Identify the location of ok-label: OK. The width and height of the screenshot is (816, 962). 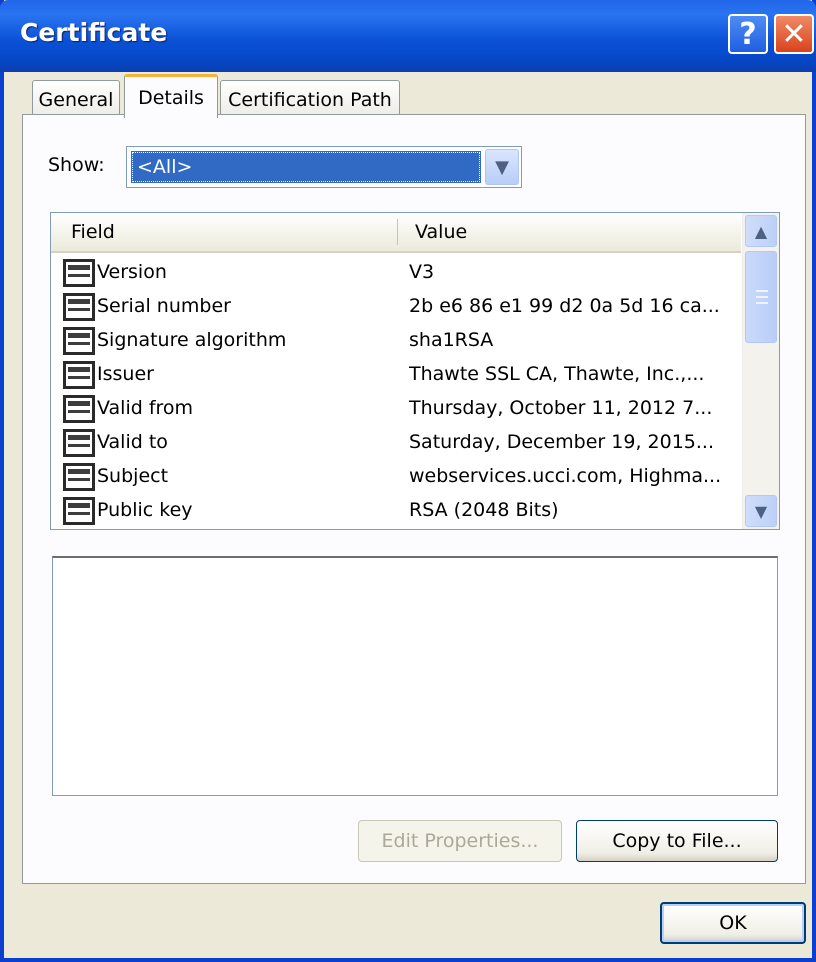
(733, 923).